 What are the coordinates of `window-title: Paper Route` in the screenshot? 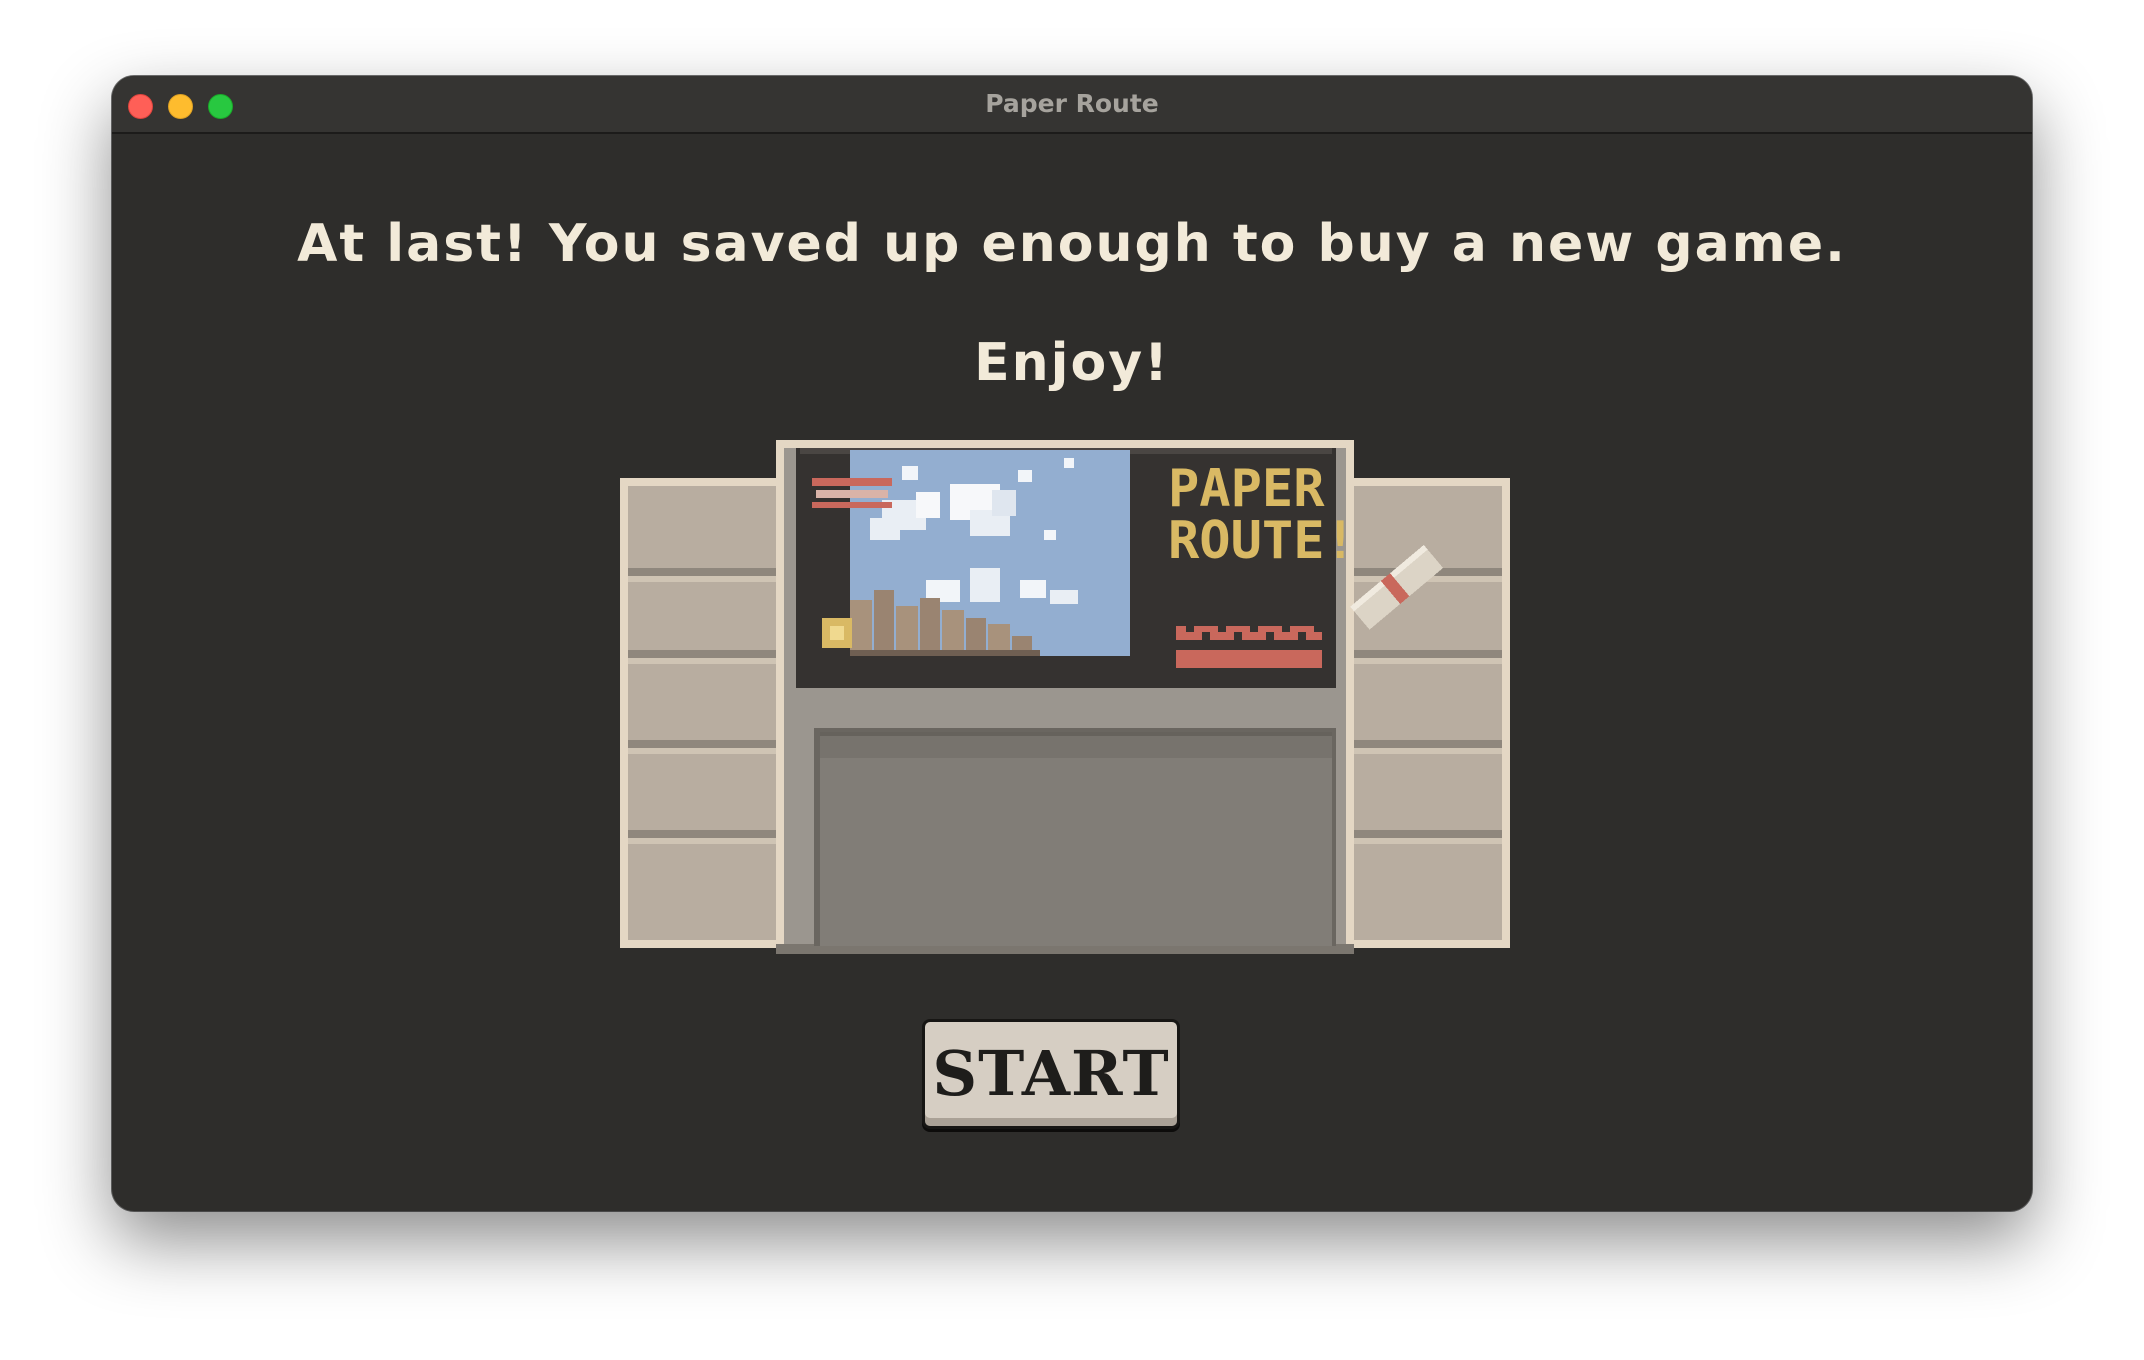 It's located at (1072, 103).